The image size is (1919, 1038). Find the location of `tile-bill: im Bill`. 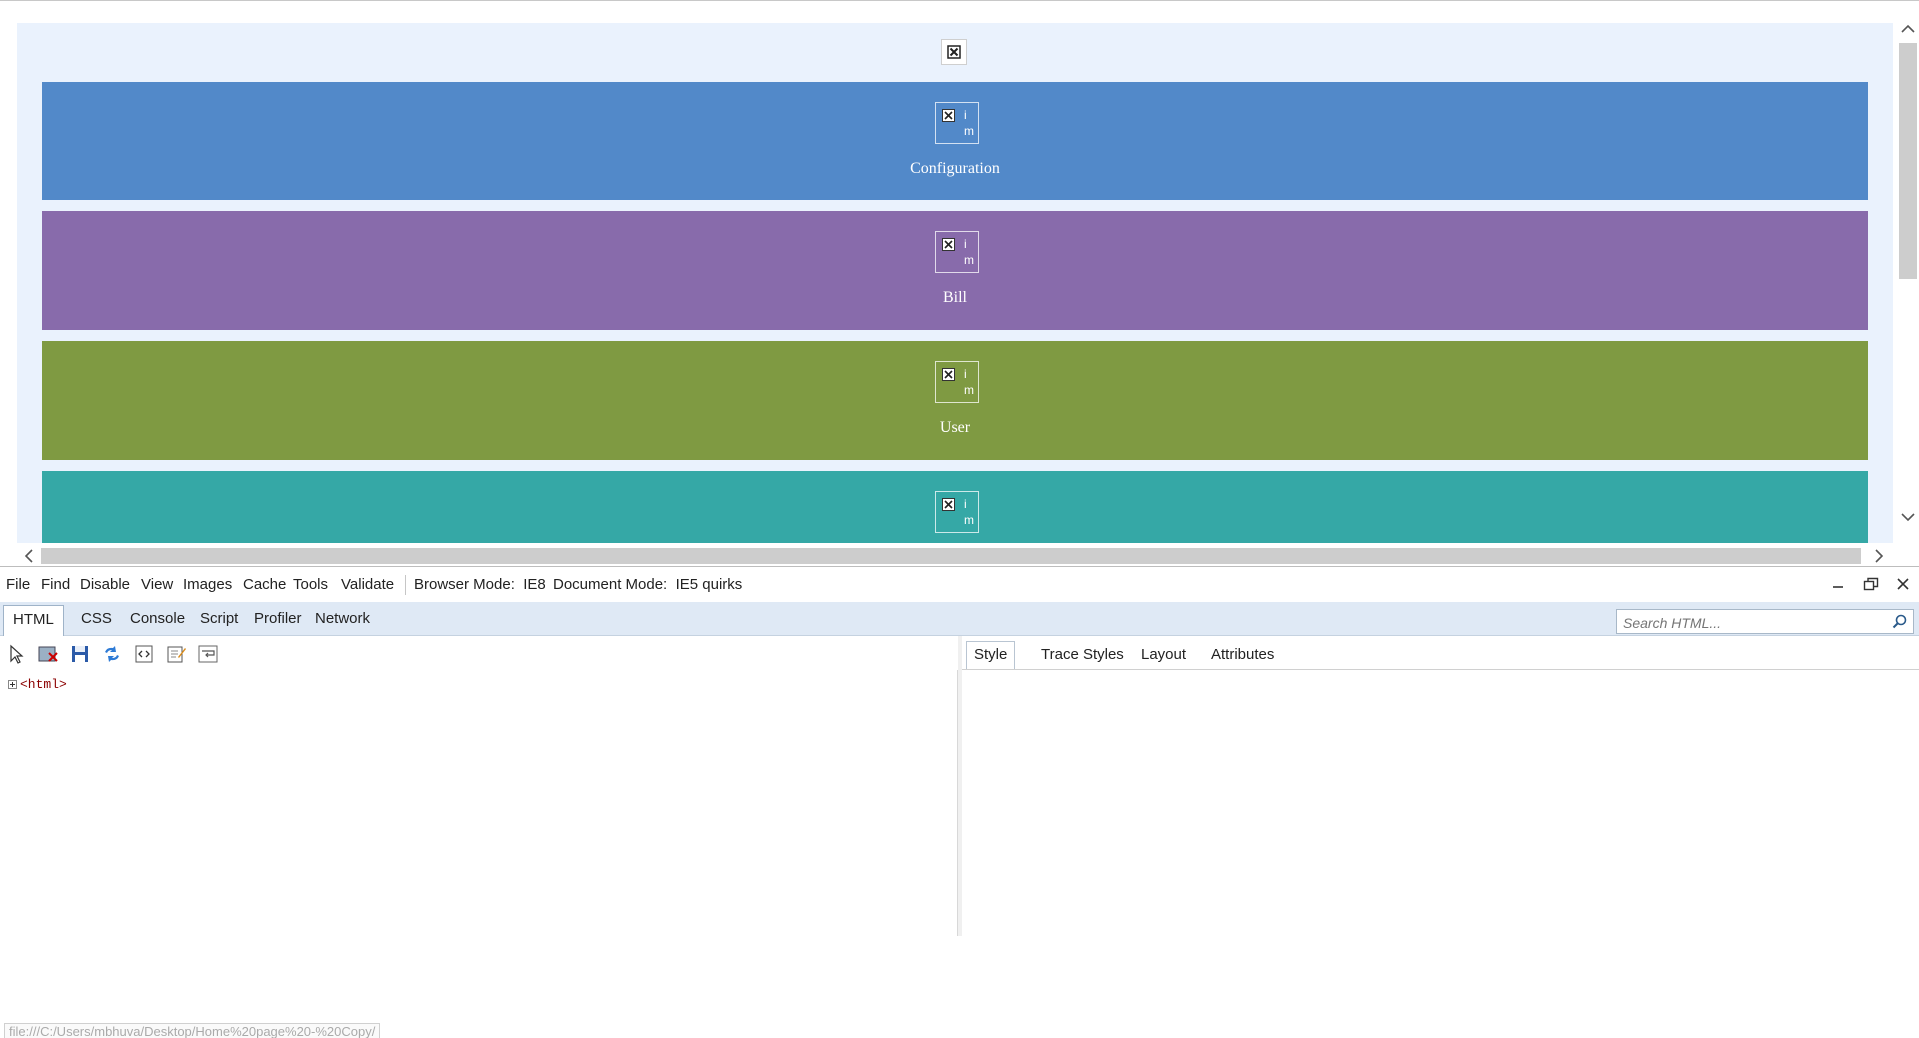

tile-bill: im Bill is located at coordinates (955, 270).